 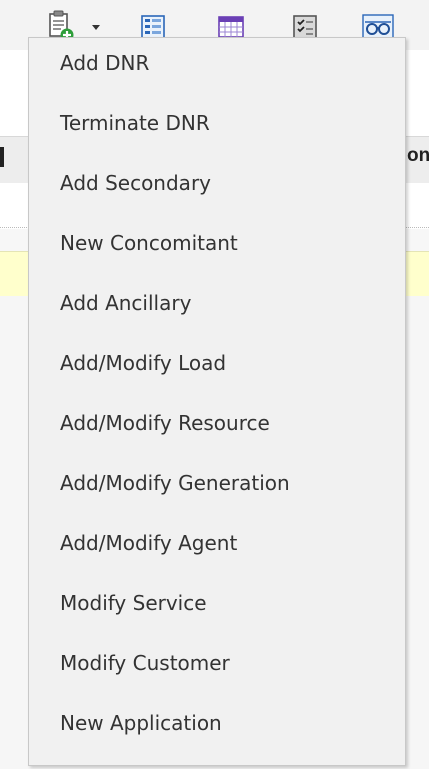 What do you see at coordinates (96, 27) in the screenshot?
I see `chevron-down-icon` at bounding box center [96, 27].